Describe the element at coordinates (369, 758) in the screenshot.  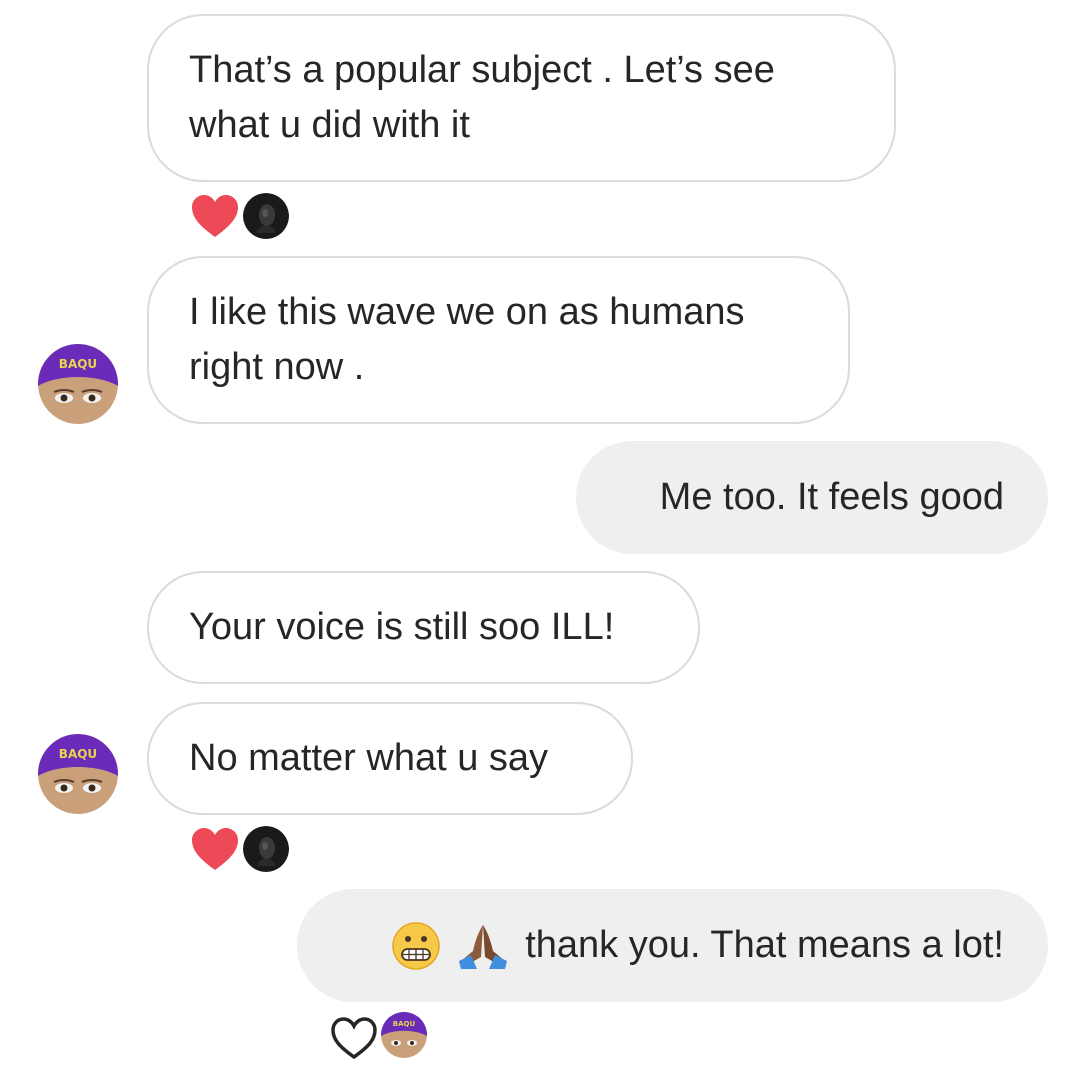
I see `message-text: No matter what u say` at that location.